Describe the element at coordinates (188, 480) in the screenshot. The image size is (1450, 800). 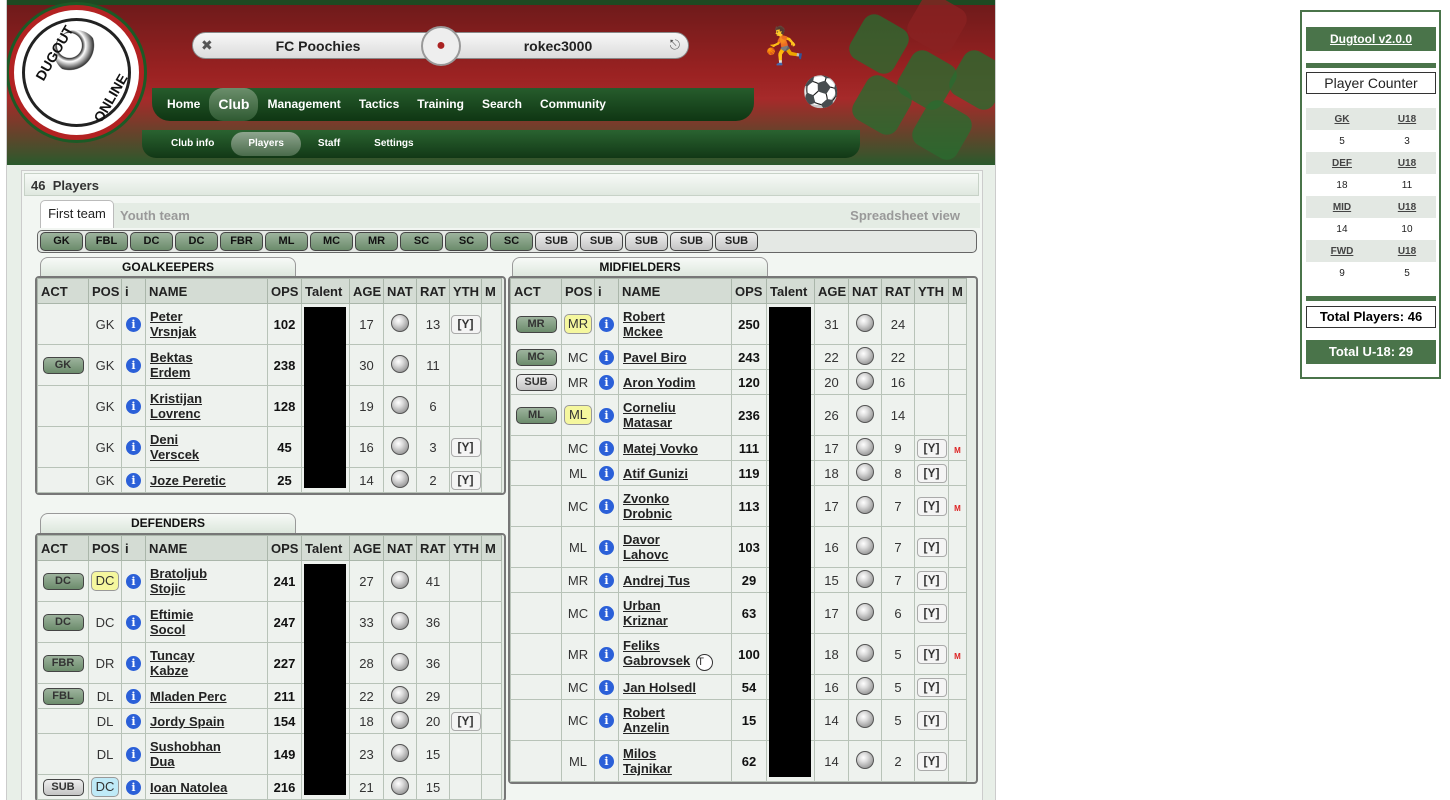
I see `player-name-link: Joze Peretic` at that location.